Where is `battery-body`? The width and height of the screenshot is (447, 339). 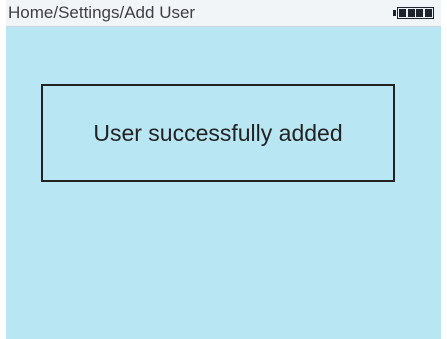
battery-body is located at coordinates (415, 13).